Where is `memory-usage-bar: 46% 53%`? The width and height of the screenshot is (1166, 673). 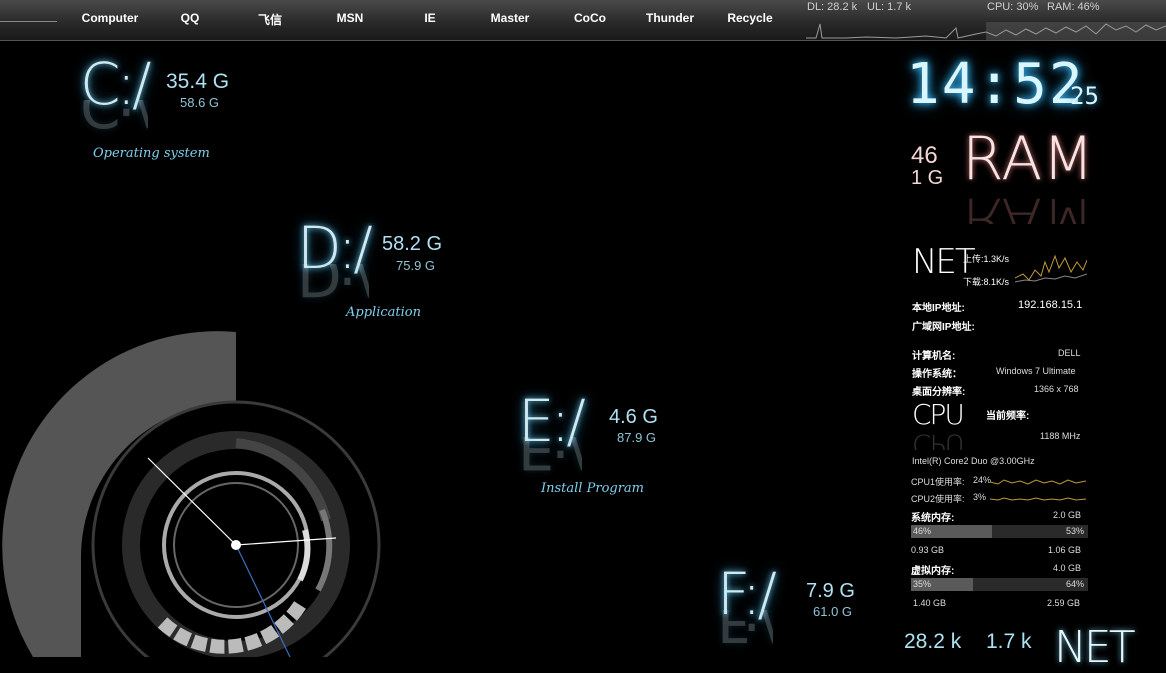 memory-usage-bar: 46% 53% is located at coordinates (999, 531).